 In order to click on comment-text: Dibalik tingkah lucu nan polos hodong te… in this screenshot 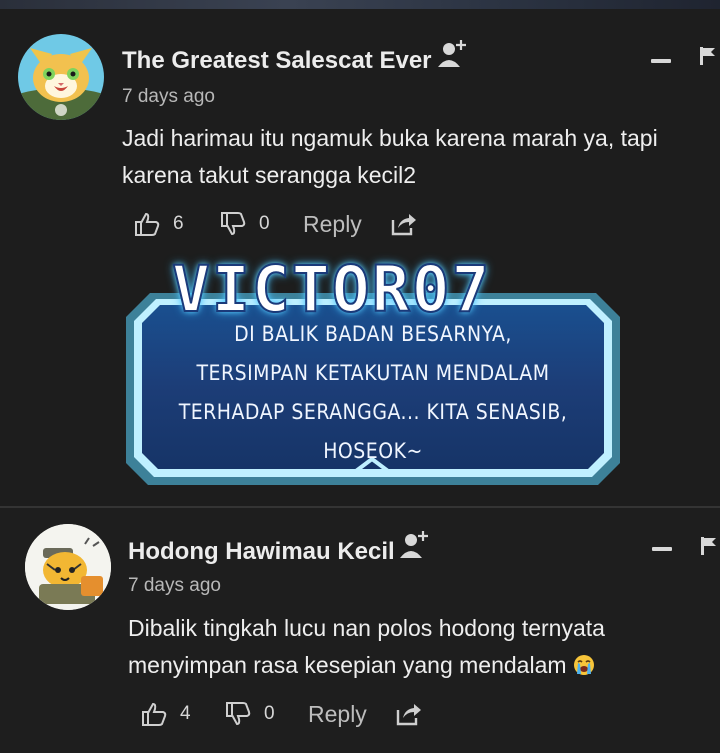, I will do `click(366, 646)`.